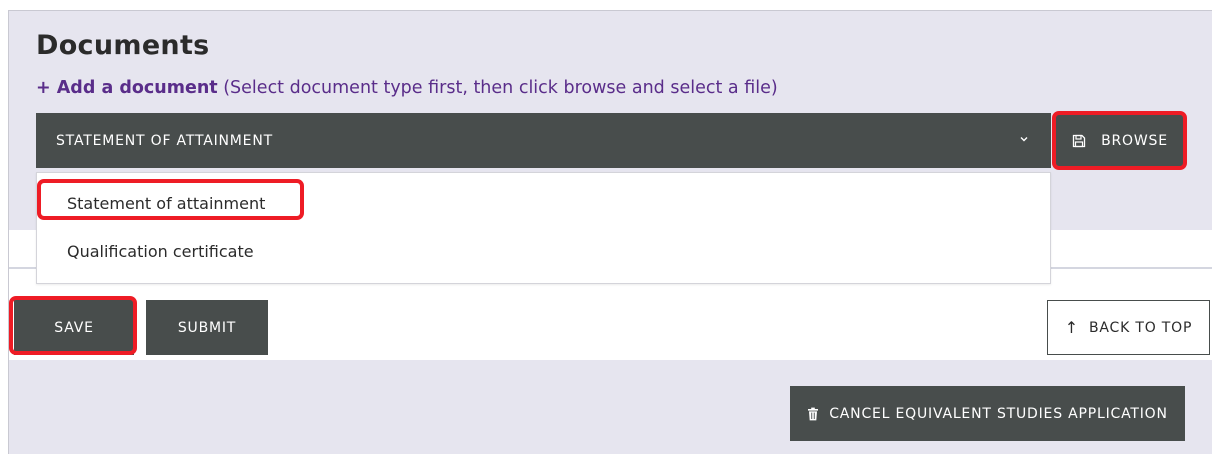 The image size is (1212, 454). I want to click on chevron-down-icon, so click(1024, 139).